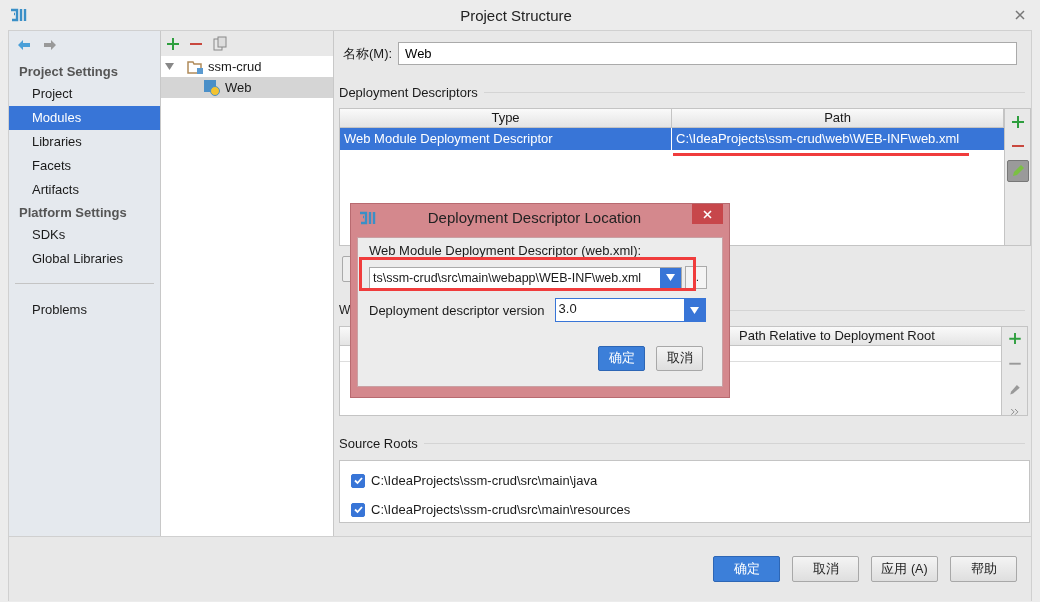  Describe the element at coordinates (195, 66) in the screenshot. I see `folder-icon` at that location.